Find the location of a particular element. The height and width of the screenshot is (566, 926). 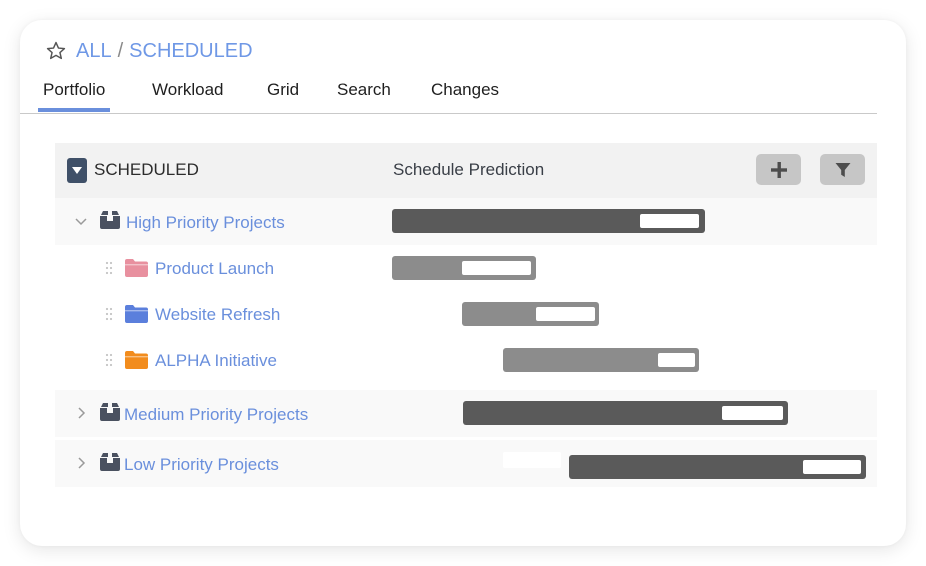

group-label: Medium Priority Projects is located at coordinates (216, 415).